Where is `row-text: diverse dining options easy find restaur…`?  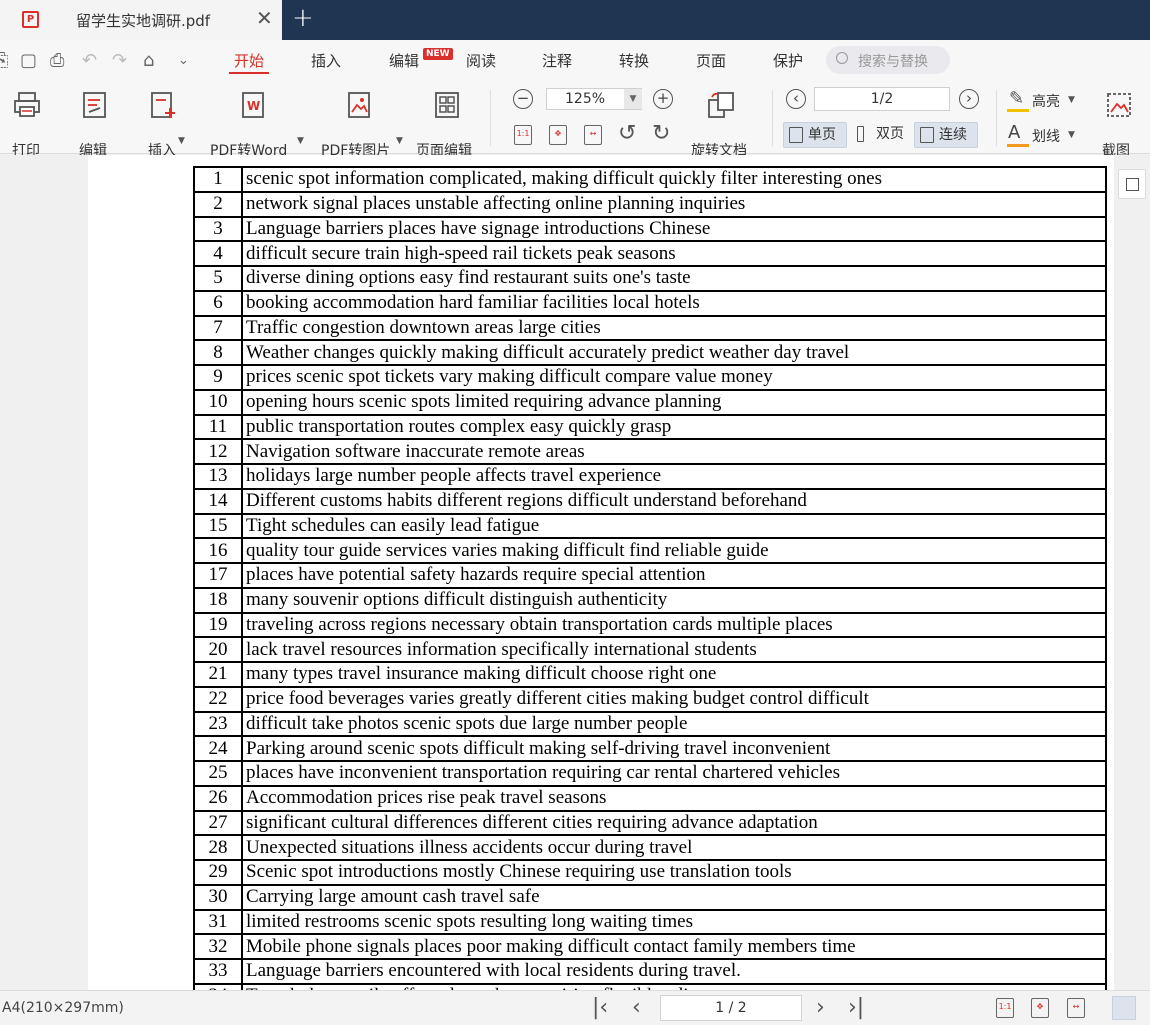
row-text: diverse dining options easy find restaur… is located at coordinates (674, 278).